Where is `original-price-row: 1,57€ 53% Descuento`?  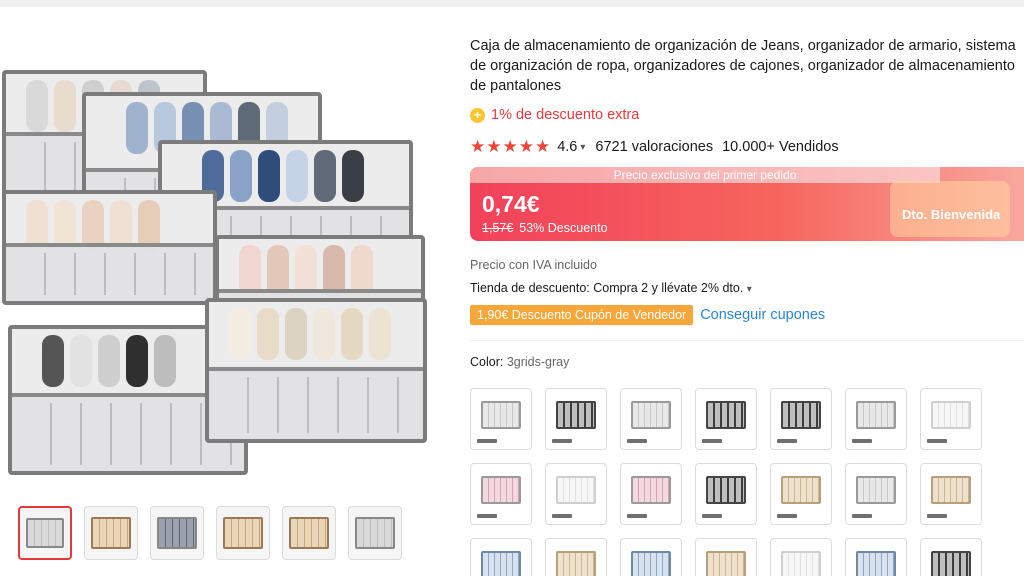
original-price-row: 1,57€ 53% Descuento is located at coordinates (545, 228).